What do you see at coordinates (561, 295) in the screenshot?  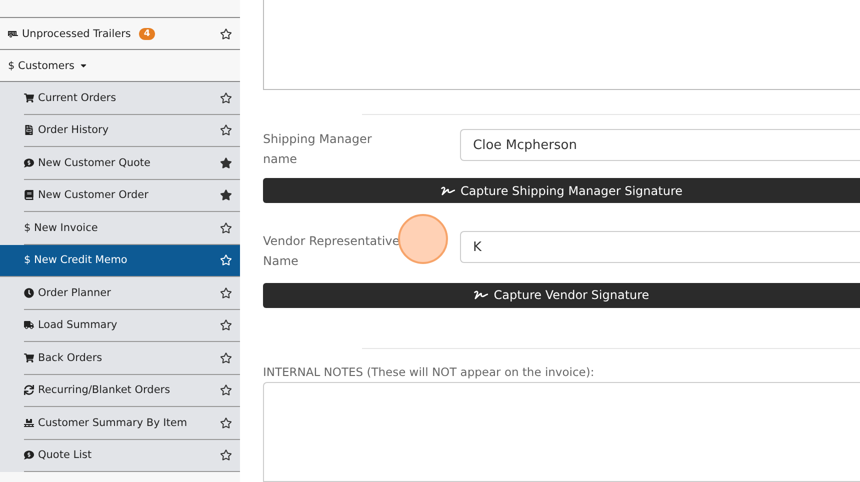 I see `capture-signature-button: Capture Vendor Signature` at bounding box center [561, 295].